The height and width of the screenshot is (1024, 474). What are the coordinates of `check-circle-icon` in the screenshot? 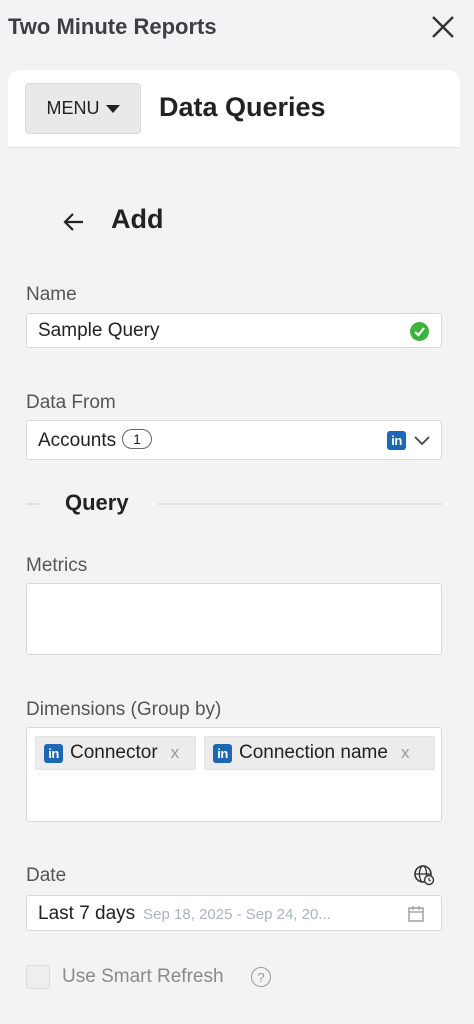 It's located at (419, 331).